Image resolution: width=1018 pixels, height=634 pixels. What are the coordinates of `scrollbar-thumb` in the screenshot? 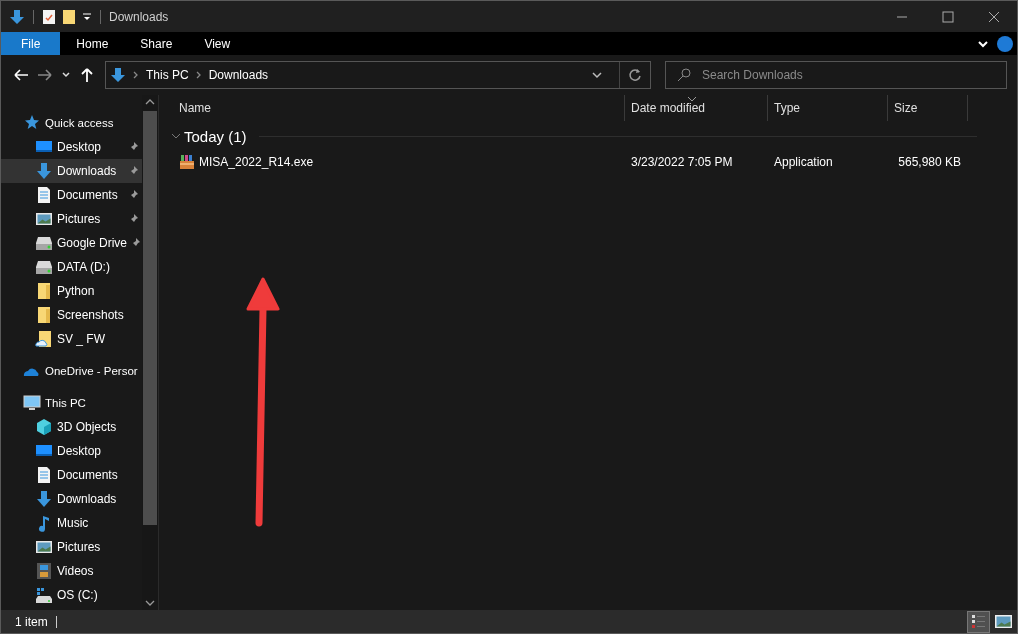 It's located at (150, 318).